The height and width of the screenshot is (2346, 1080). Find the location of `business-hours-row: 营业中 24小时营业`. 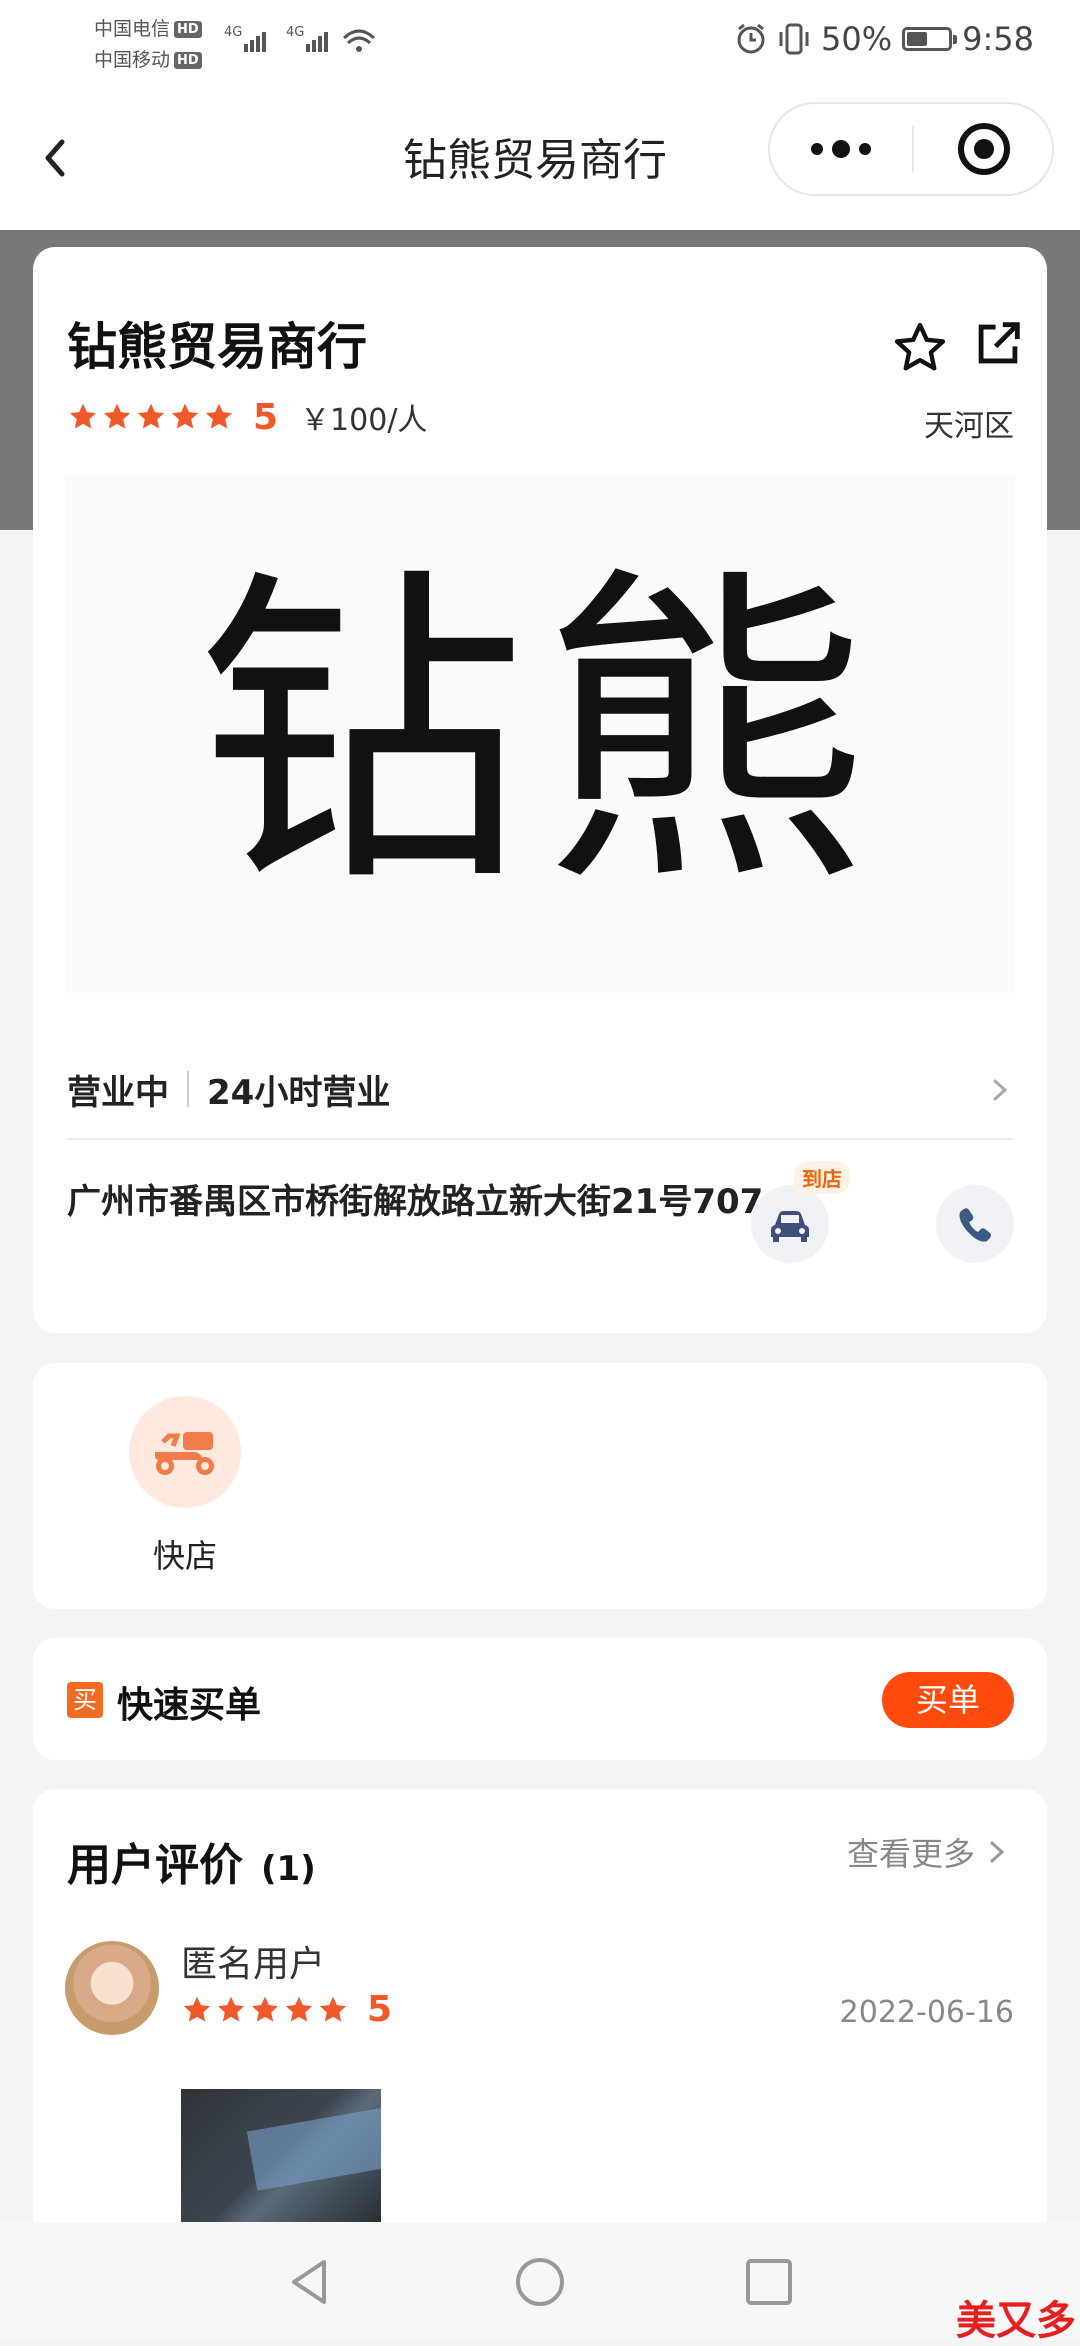

business-hours-row: 营业中 24小时营业 is located at coordinates (540, 1089).